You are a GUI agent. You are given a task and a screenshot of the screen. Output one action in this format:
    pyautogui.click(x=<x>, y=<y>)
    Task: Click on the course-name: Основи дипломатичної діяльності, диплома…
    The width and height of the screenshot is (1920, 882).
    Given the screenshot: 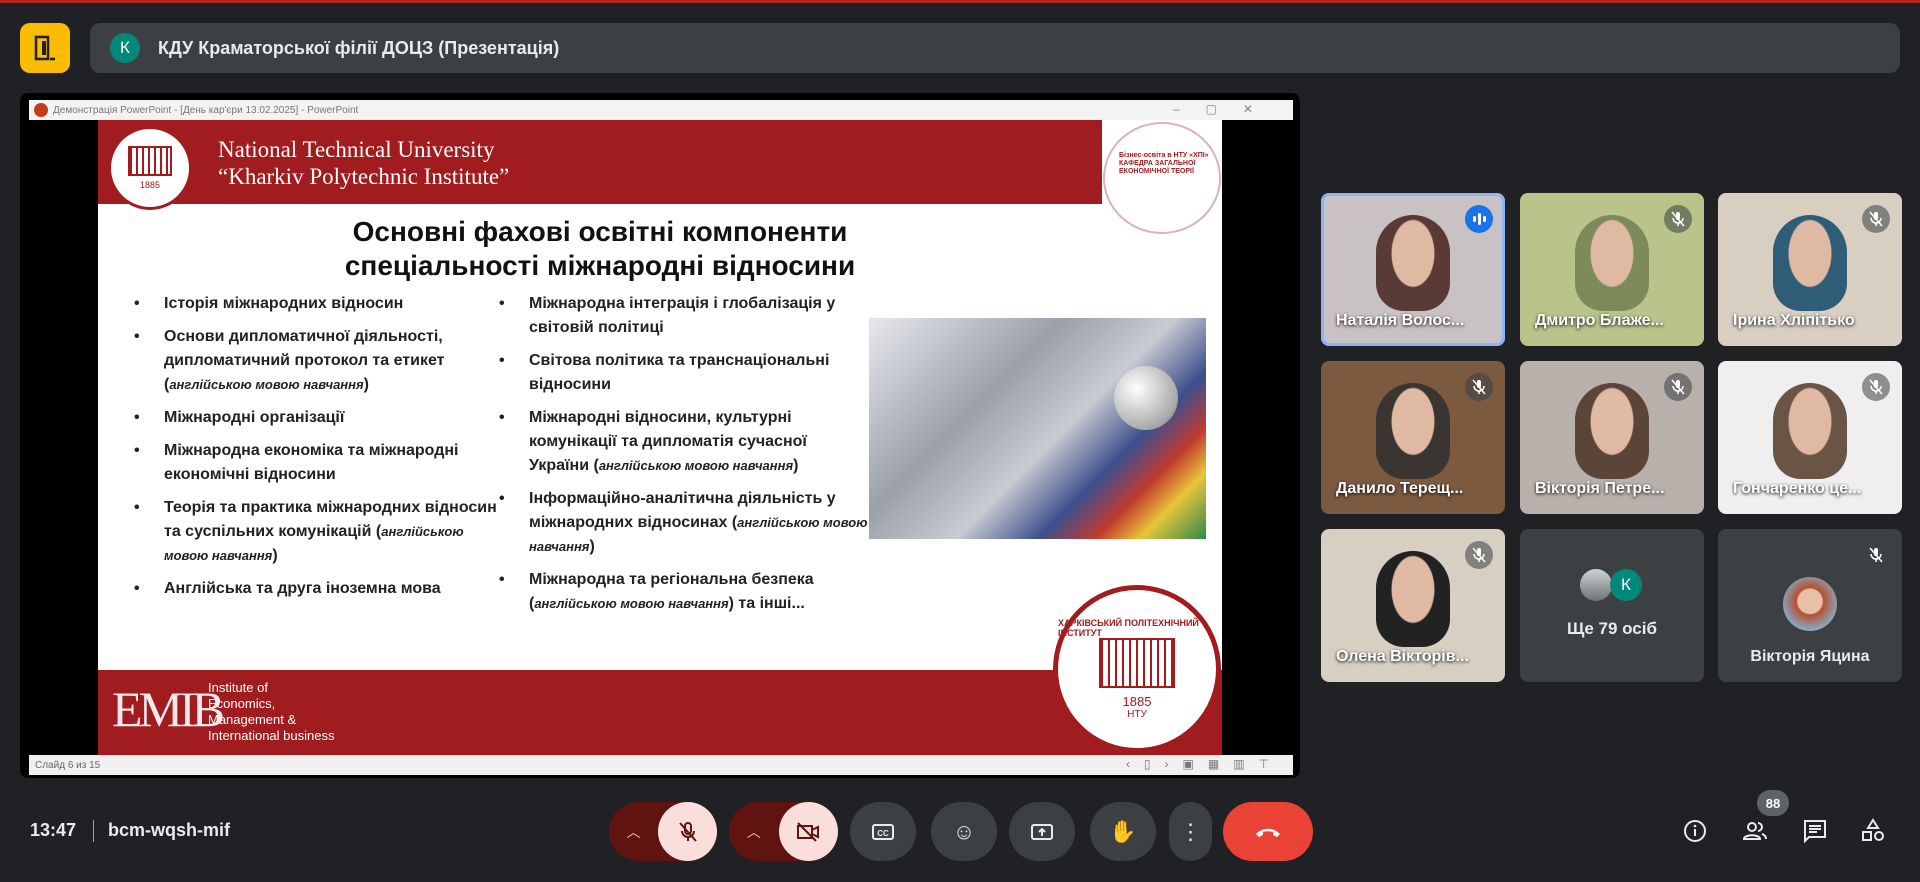 What is the action you would take?
    pyautogui.click(x=304, y=348)
    